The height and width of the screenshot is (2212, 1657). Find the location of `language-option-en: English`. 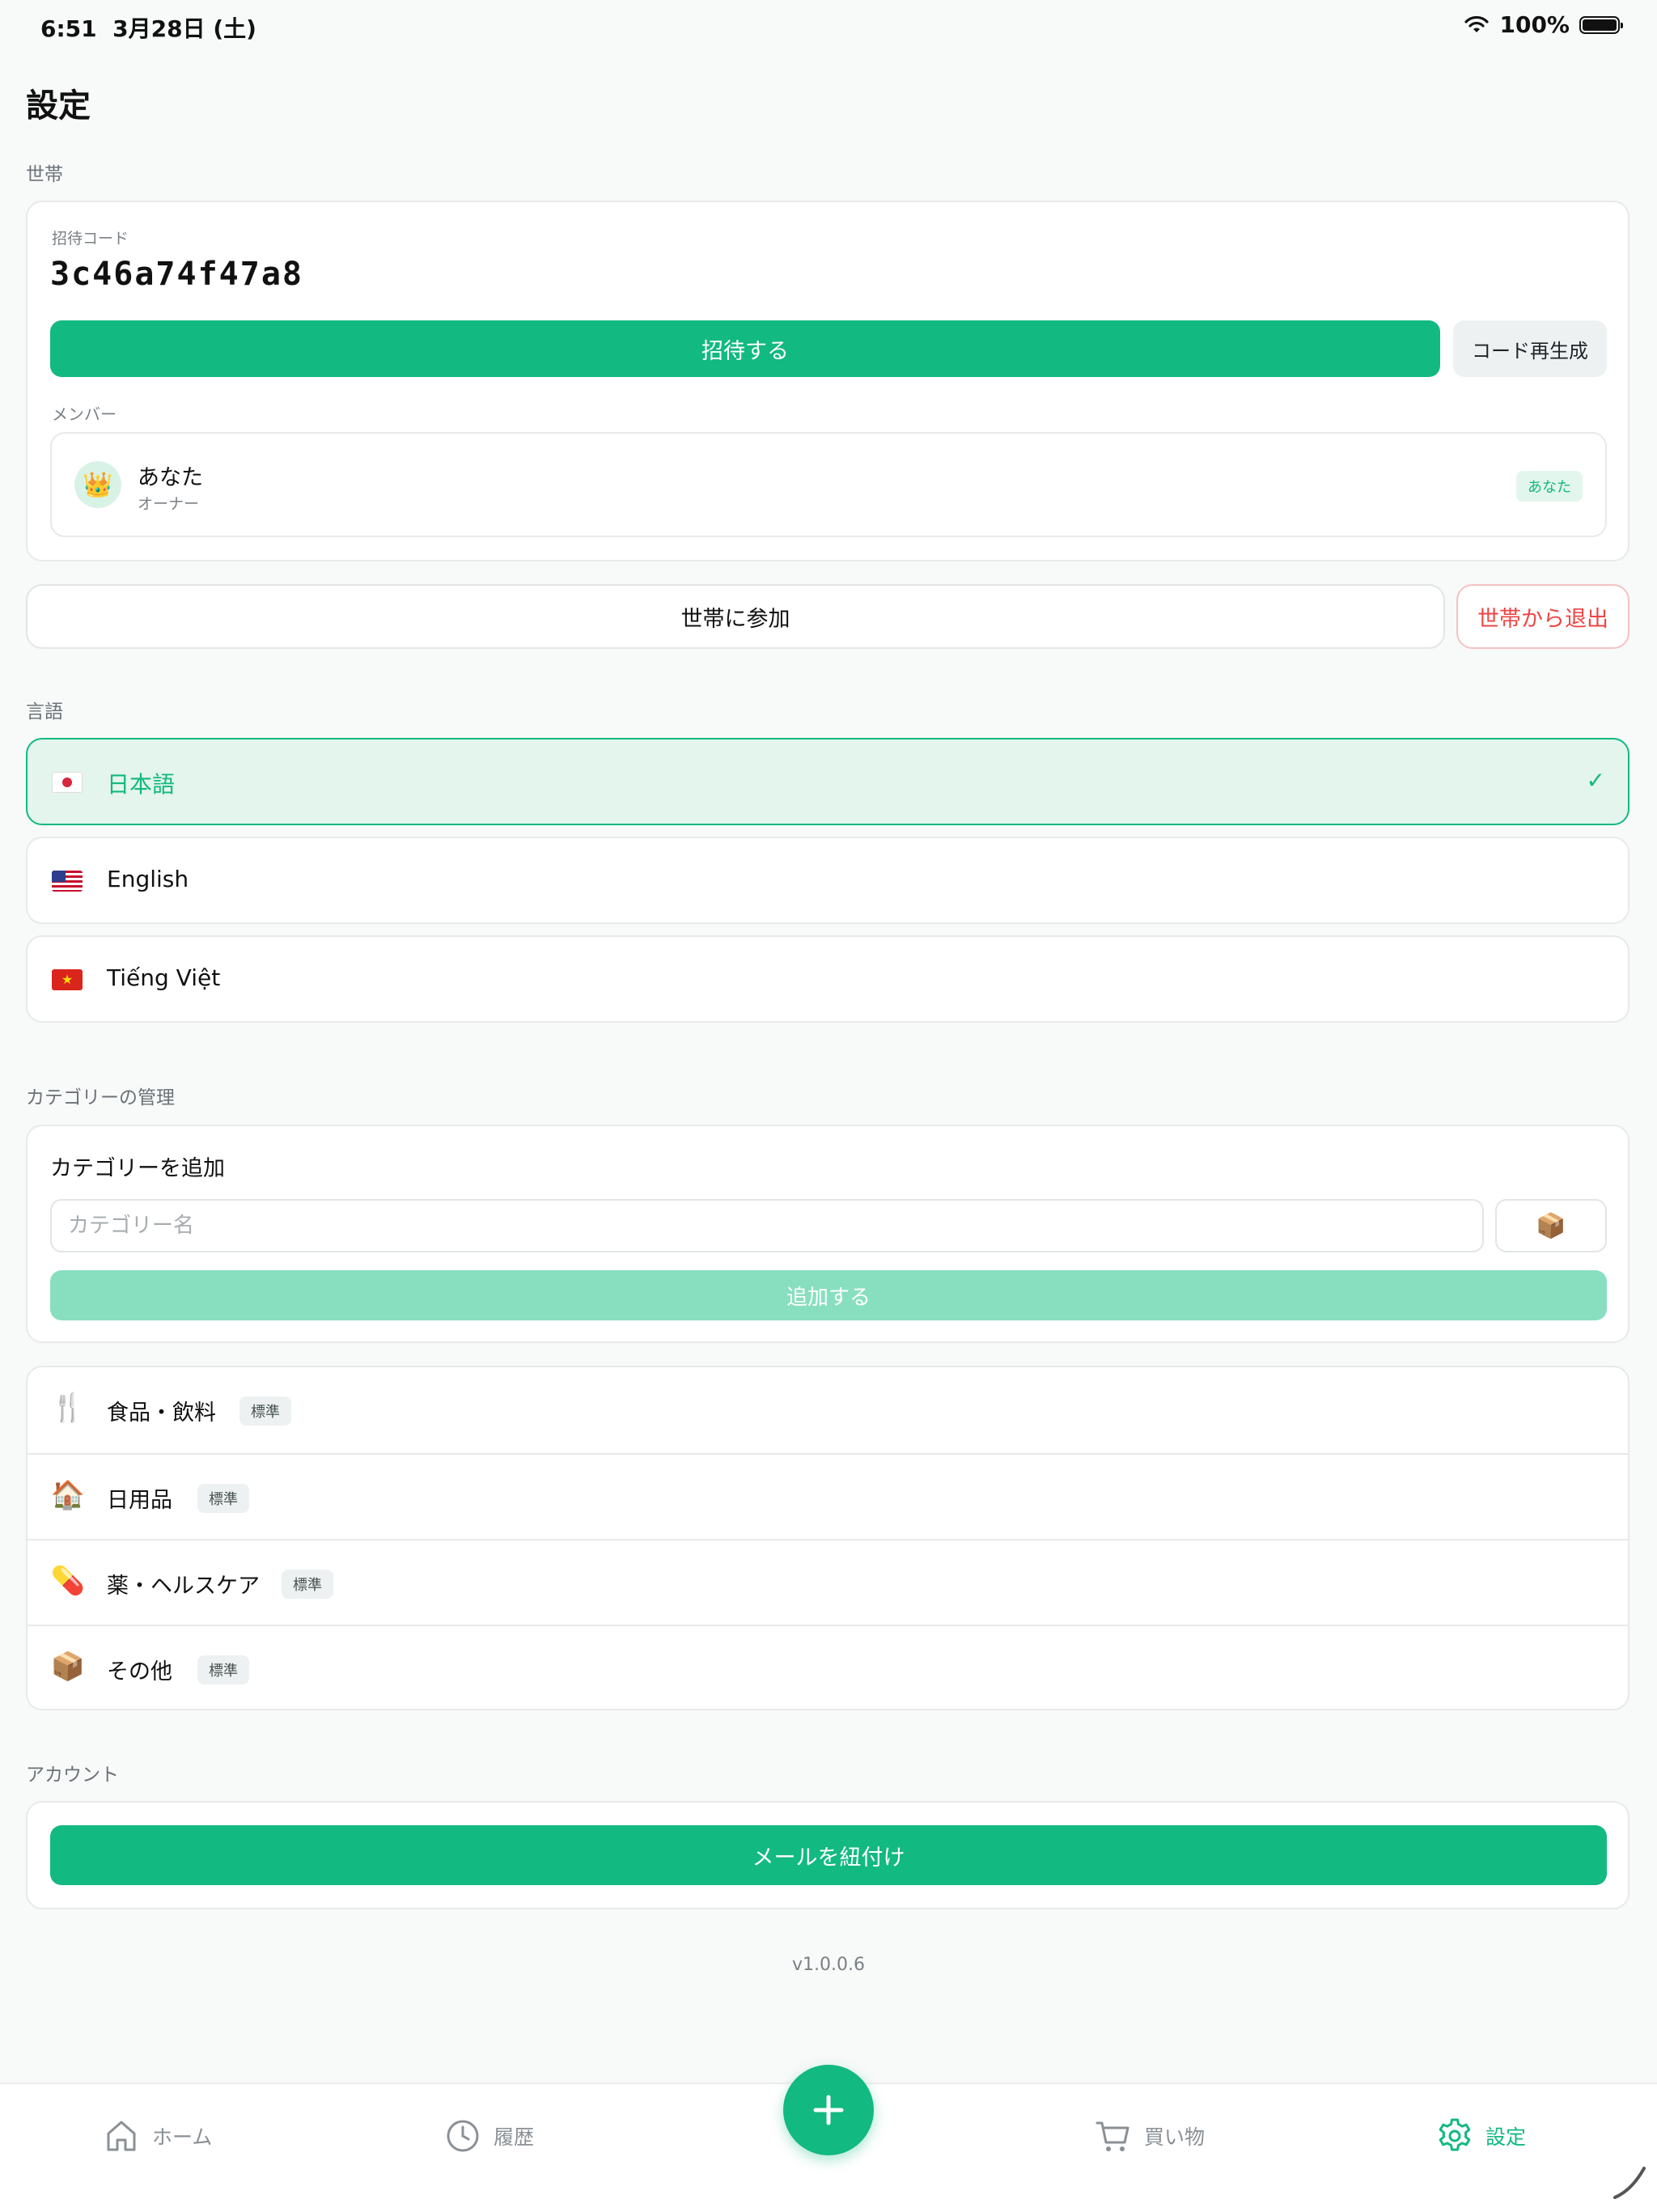

language-option-en: English is located at coordinates (827, 880).